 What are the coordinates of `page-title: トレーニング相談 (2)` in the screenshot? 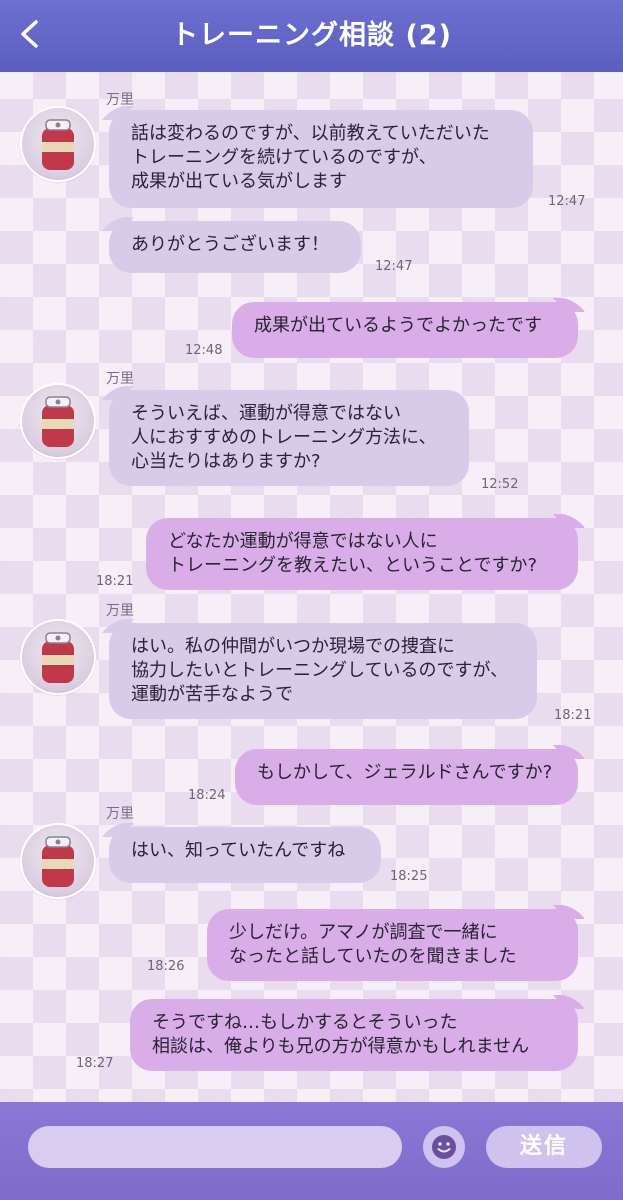 It's located at (311, 35).